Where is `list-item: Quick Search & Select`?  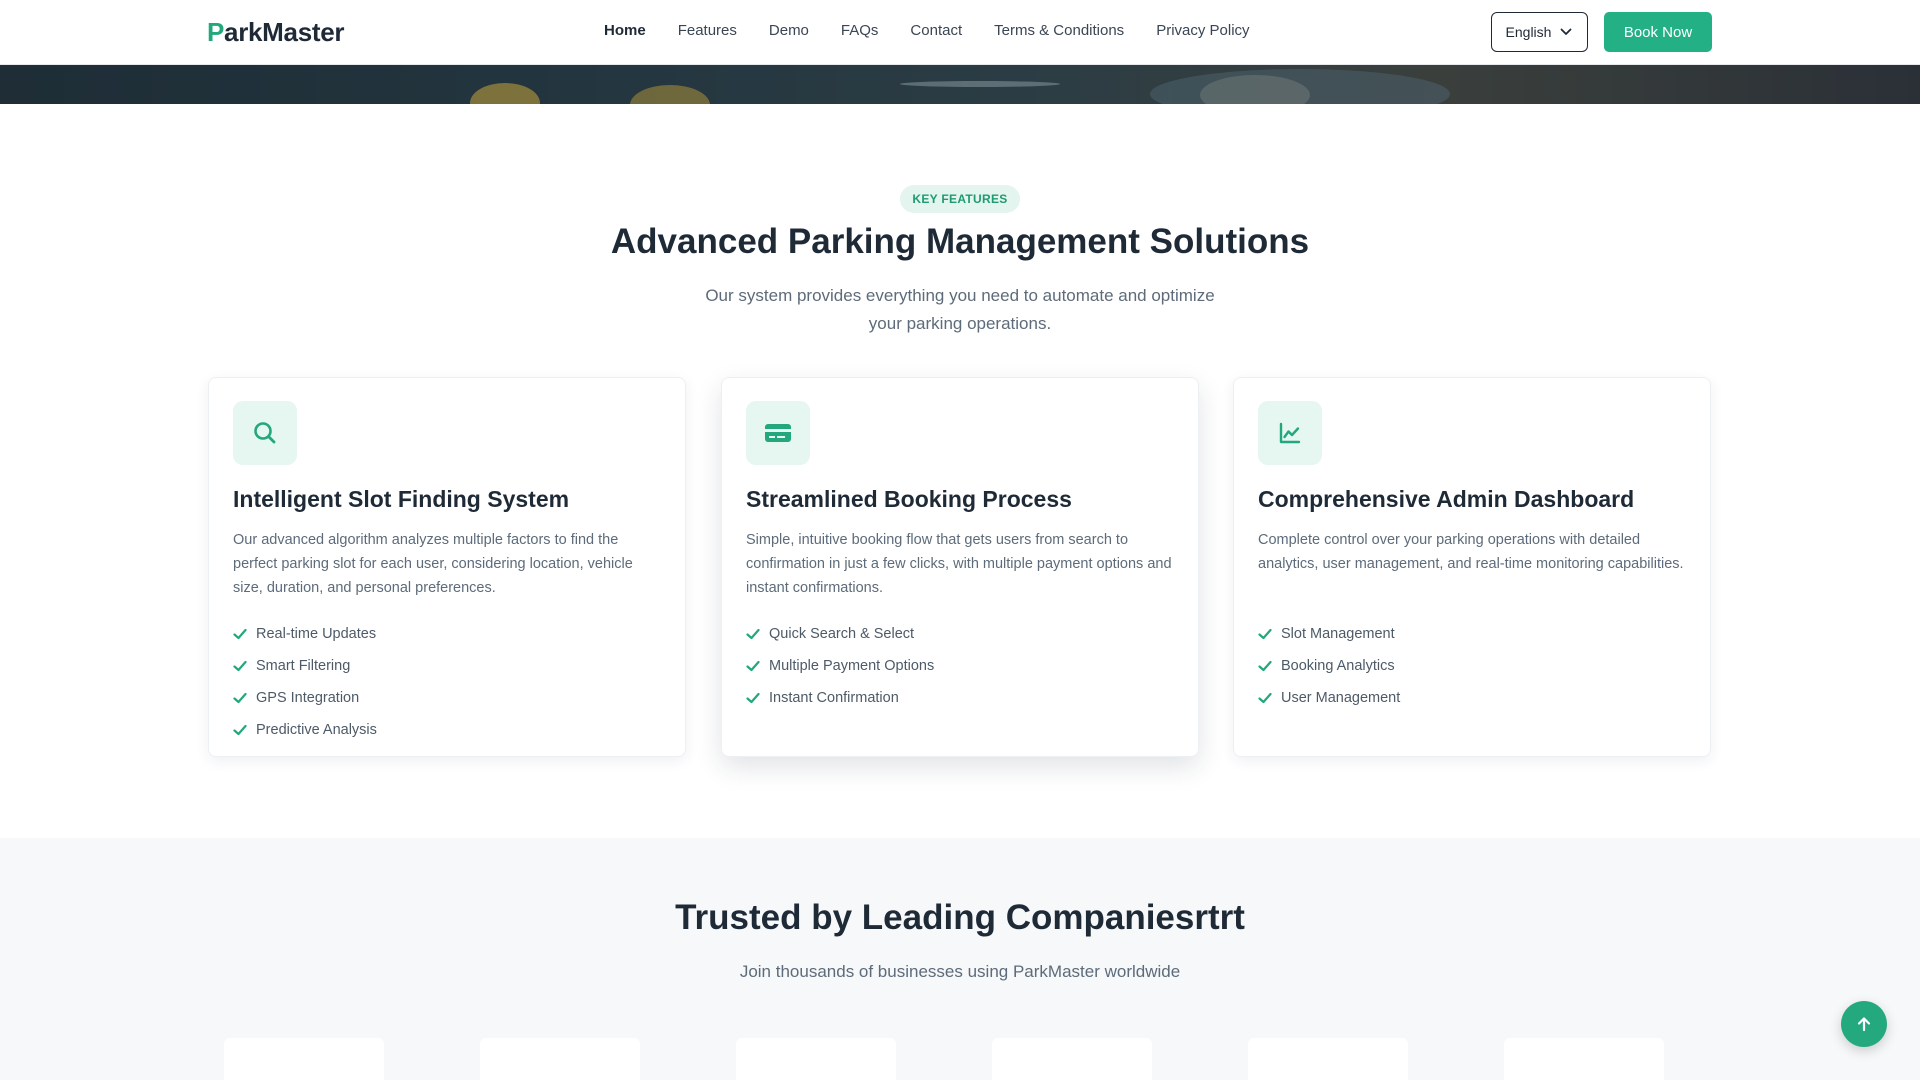
list-item: Quick Search & Select is located at coordinates (840, 634).